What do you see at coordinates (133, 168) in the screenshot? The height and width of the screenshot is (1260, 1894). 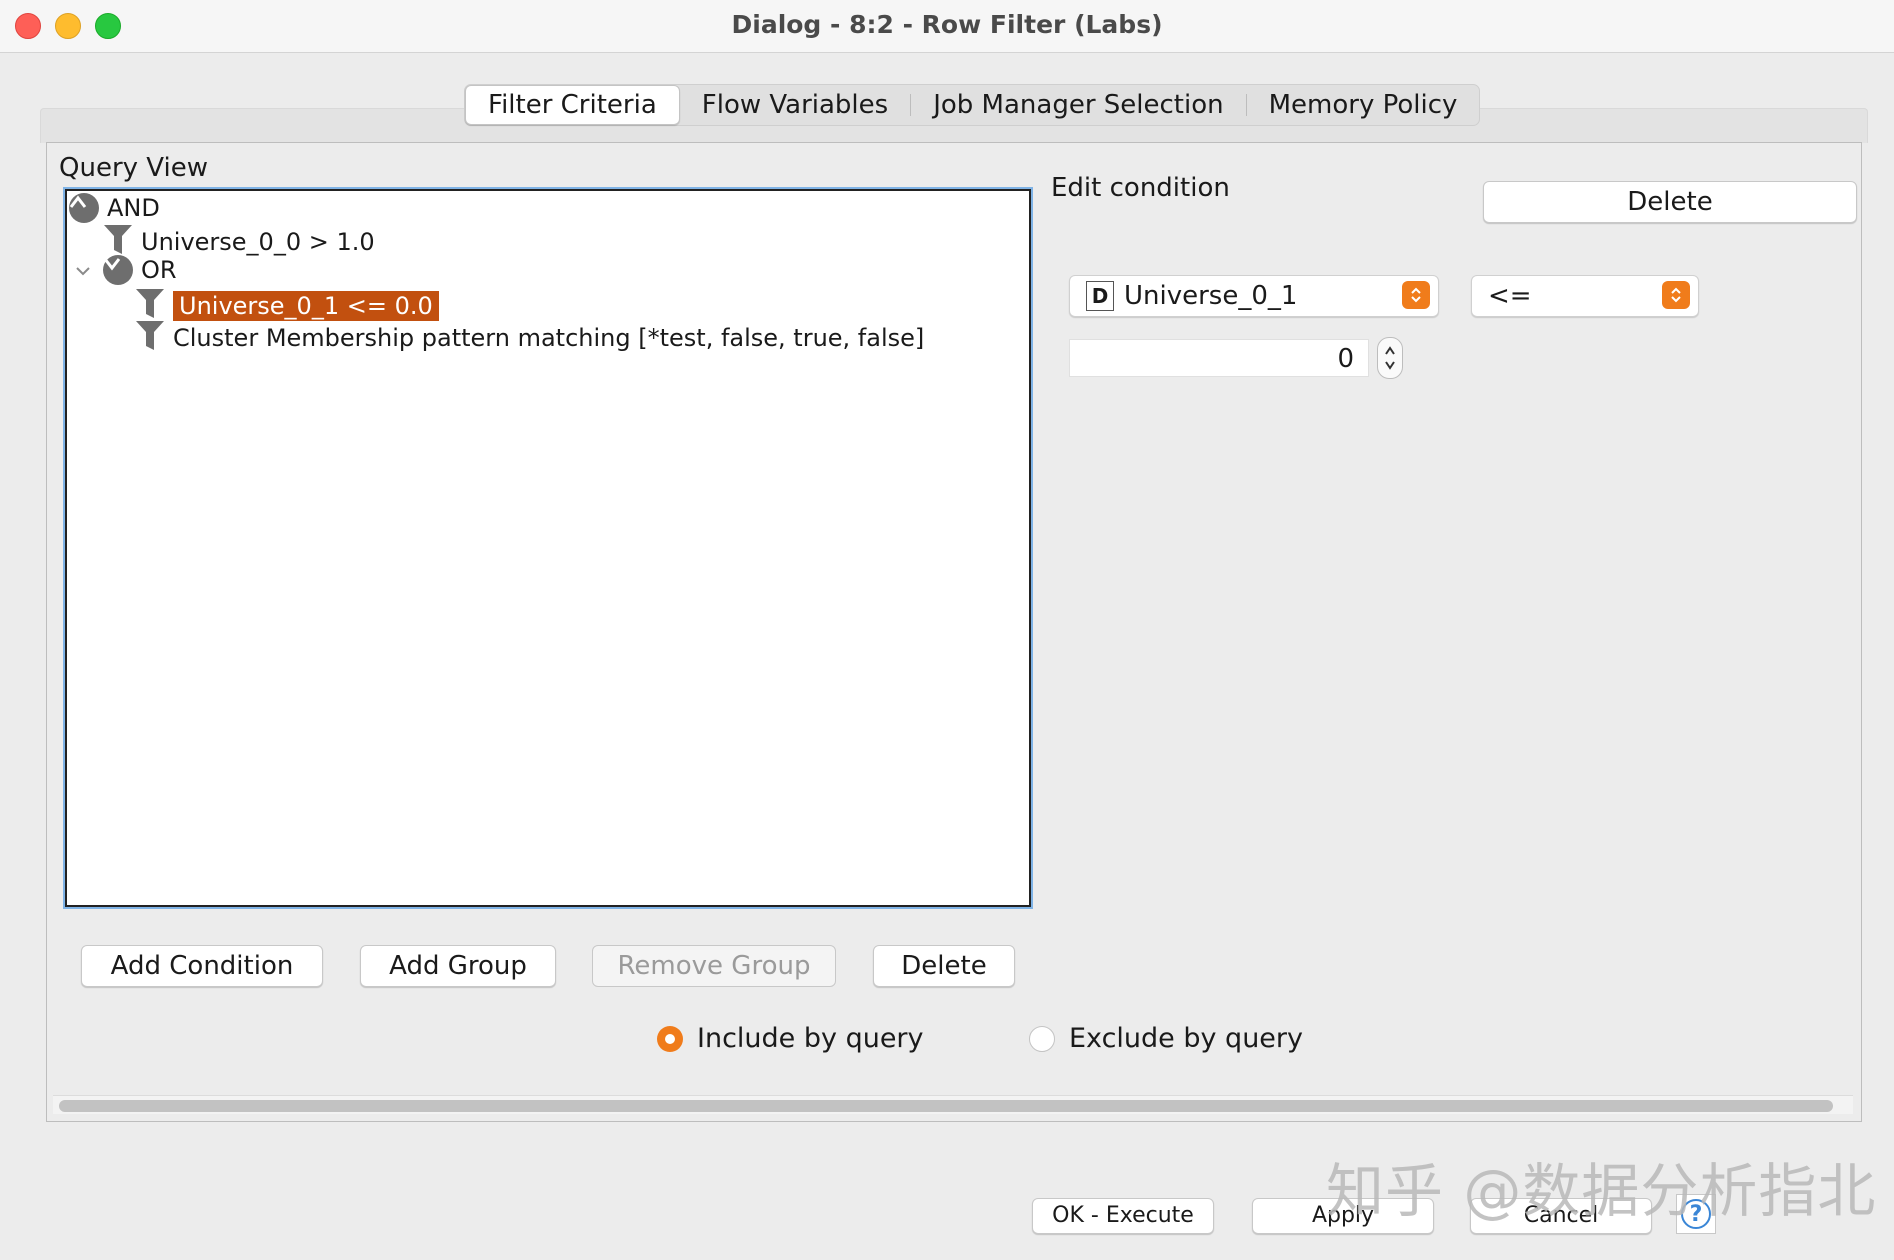 I see `query-view-label: Query View` at bounding box center [133, 168].